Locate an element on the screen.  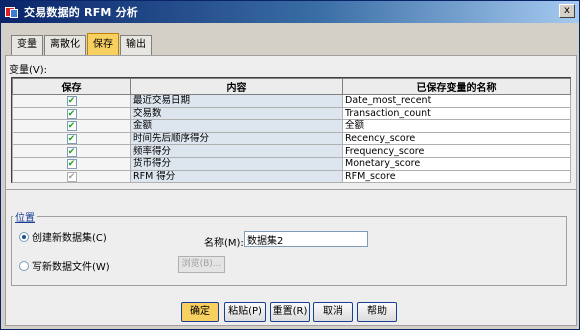
help-button: 帮助 is located at coordinates (377, 312).